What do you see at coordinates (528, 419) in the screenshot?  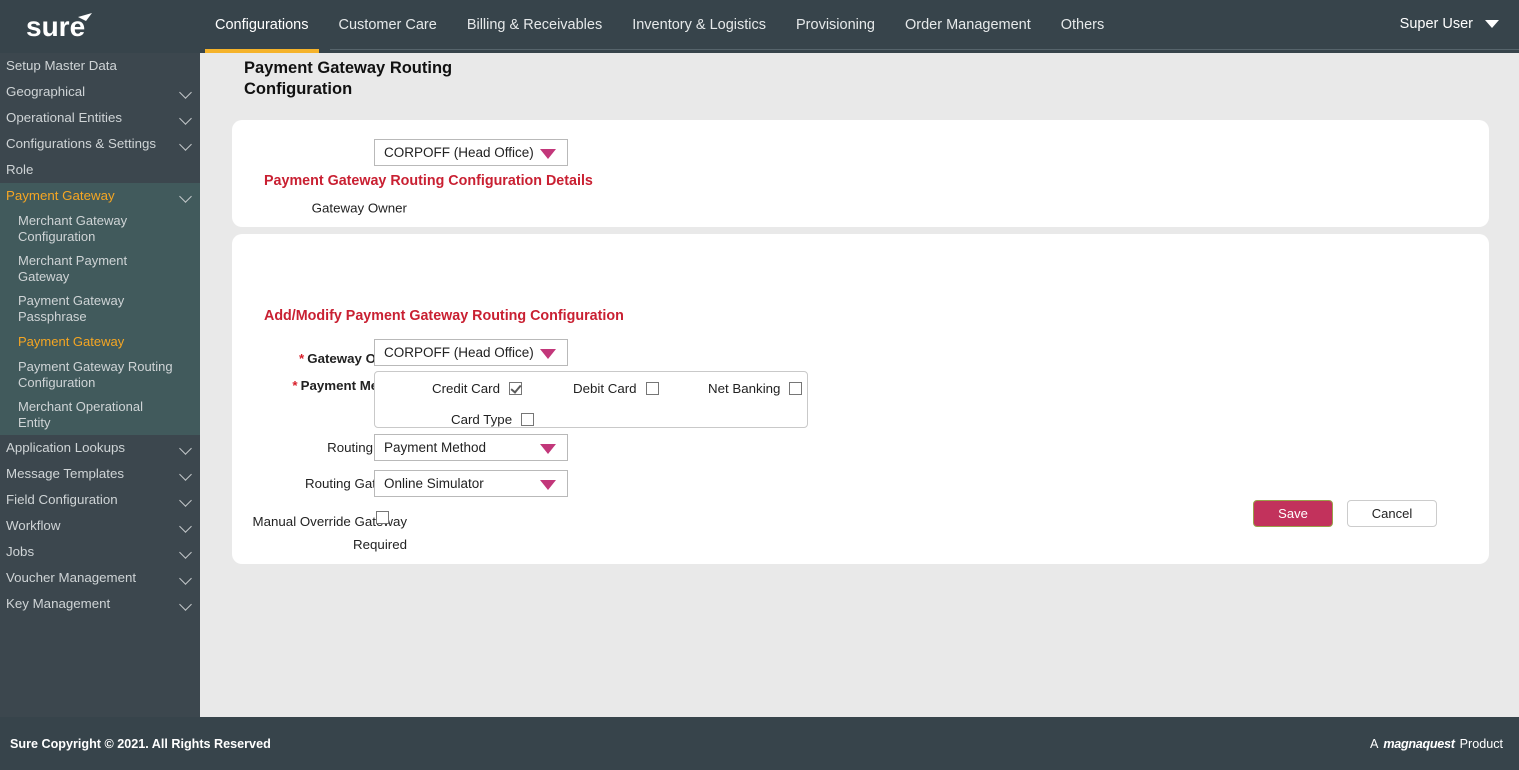 I see `checkbox-card-type` at bounding box center [528, 419].